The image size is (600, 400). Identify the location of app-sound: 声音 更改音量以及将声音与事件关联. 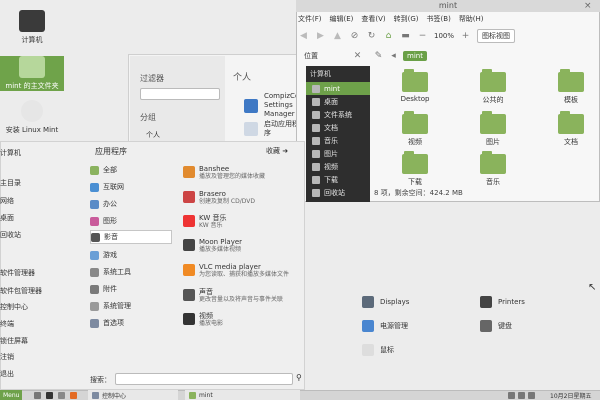
(233, 296).